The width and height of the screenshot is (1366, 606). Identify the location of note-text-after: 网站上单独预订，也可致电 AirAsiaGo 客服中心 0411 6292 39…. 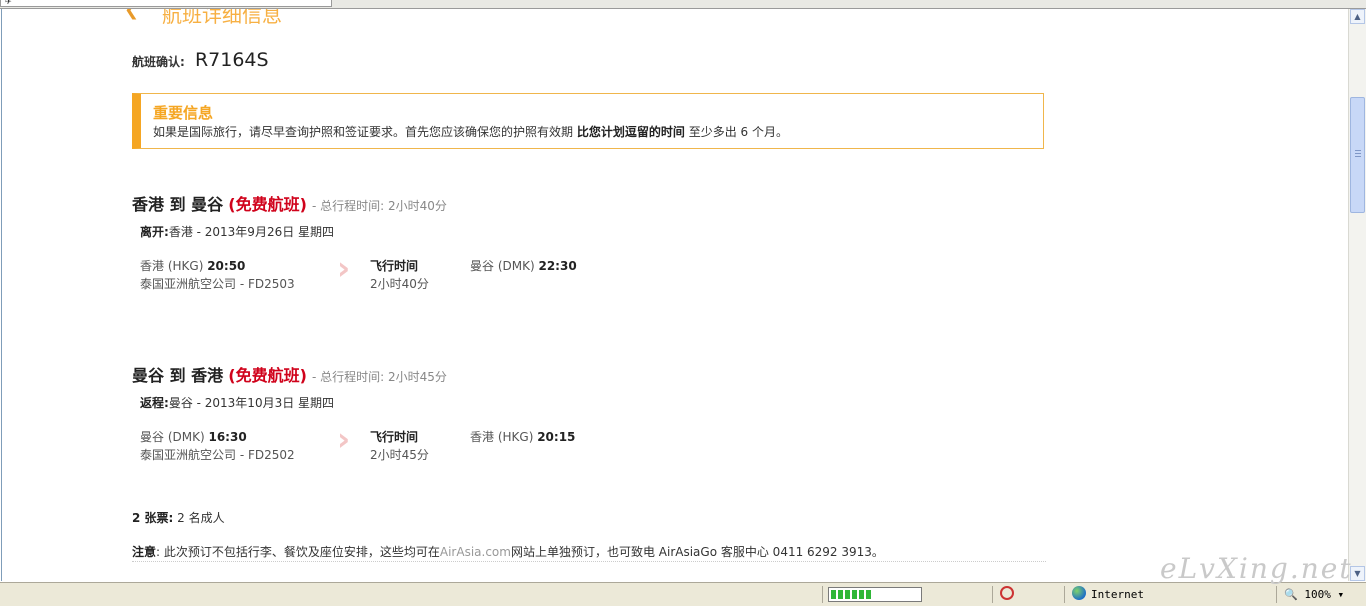
(697, 552).